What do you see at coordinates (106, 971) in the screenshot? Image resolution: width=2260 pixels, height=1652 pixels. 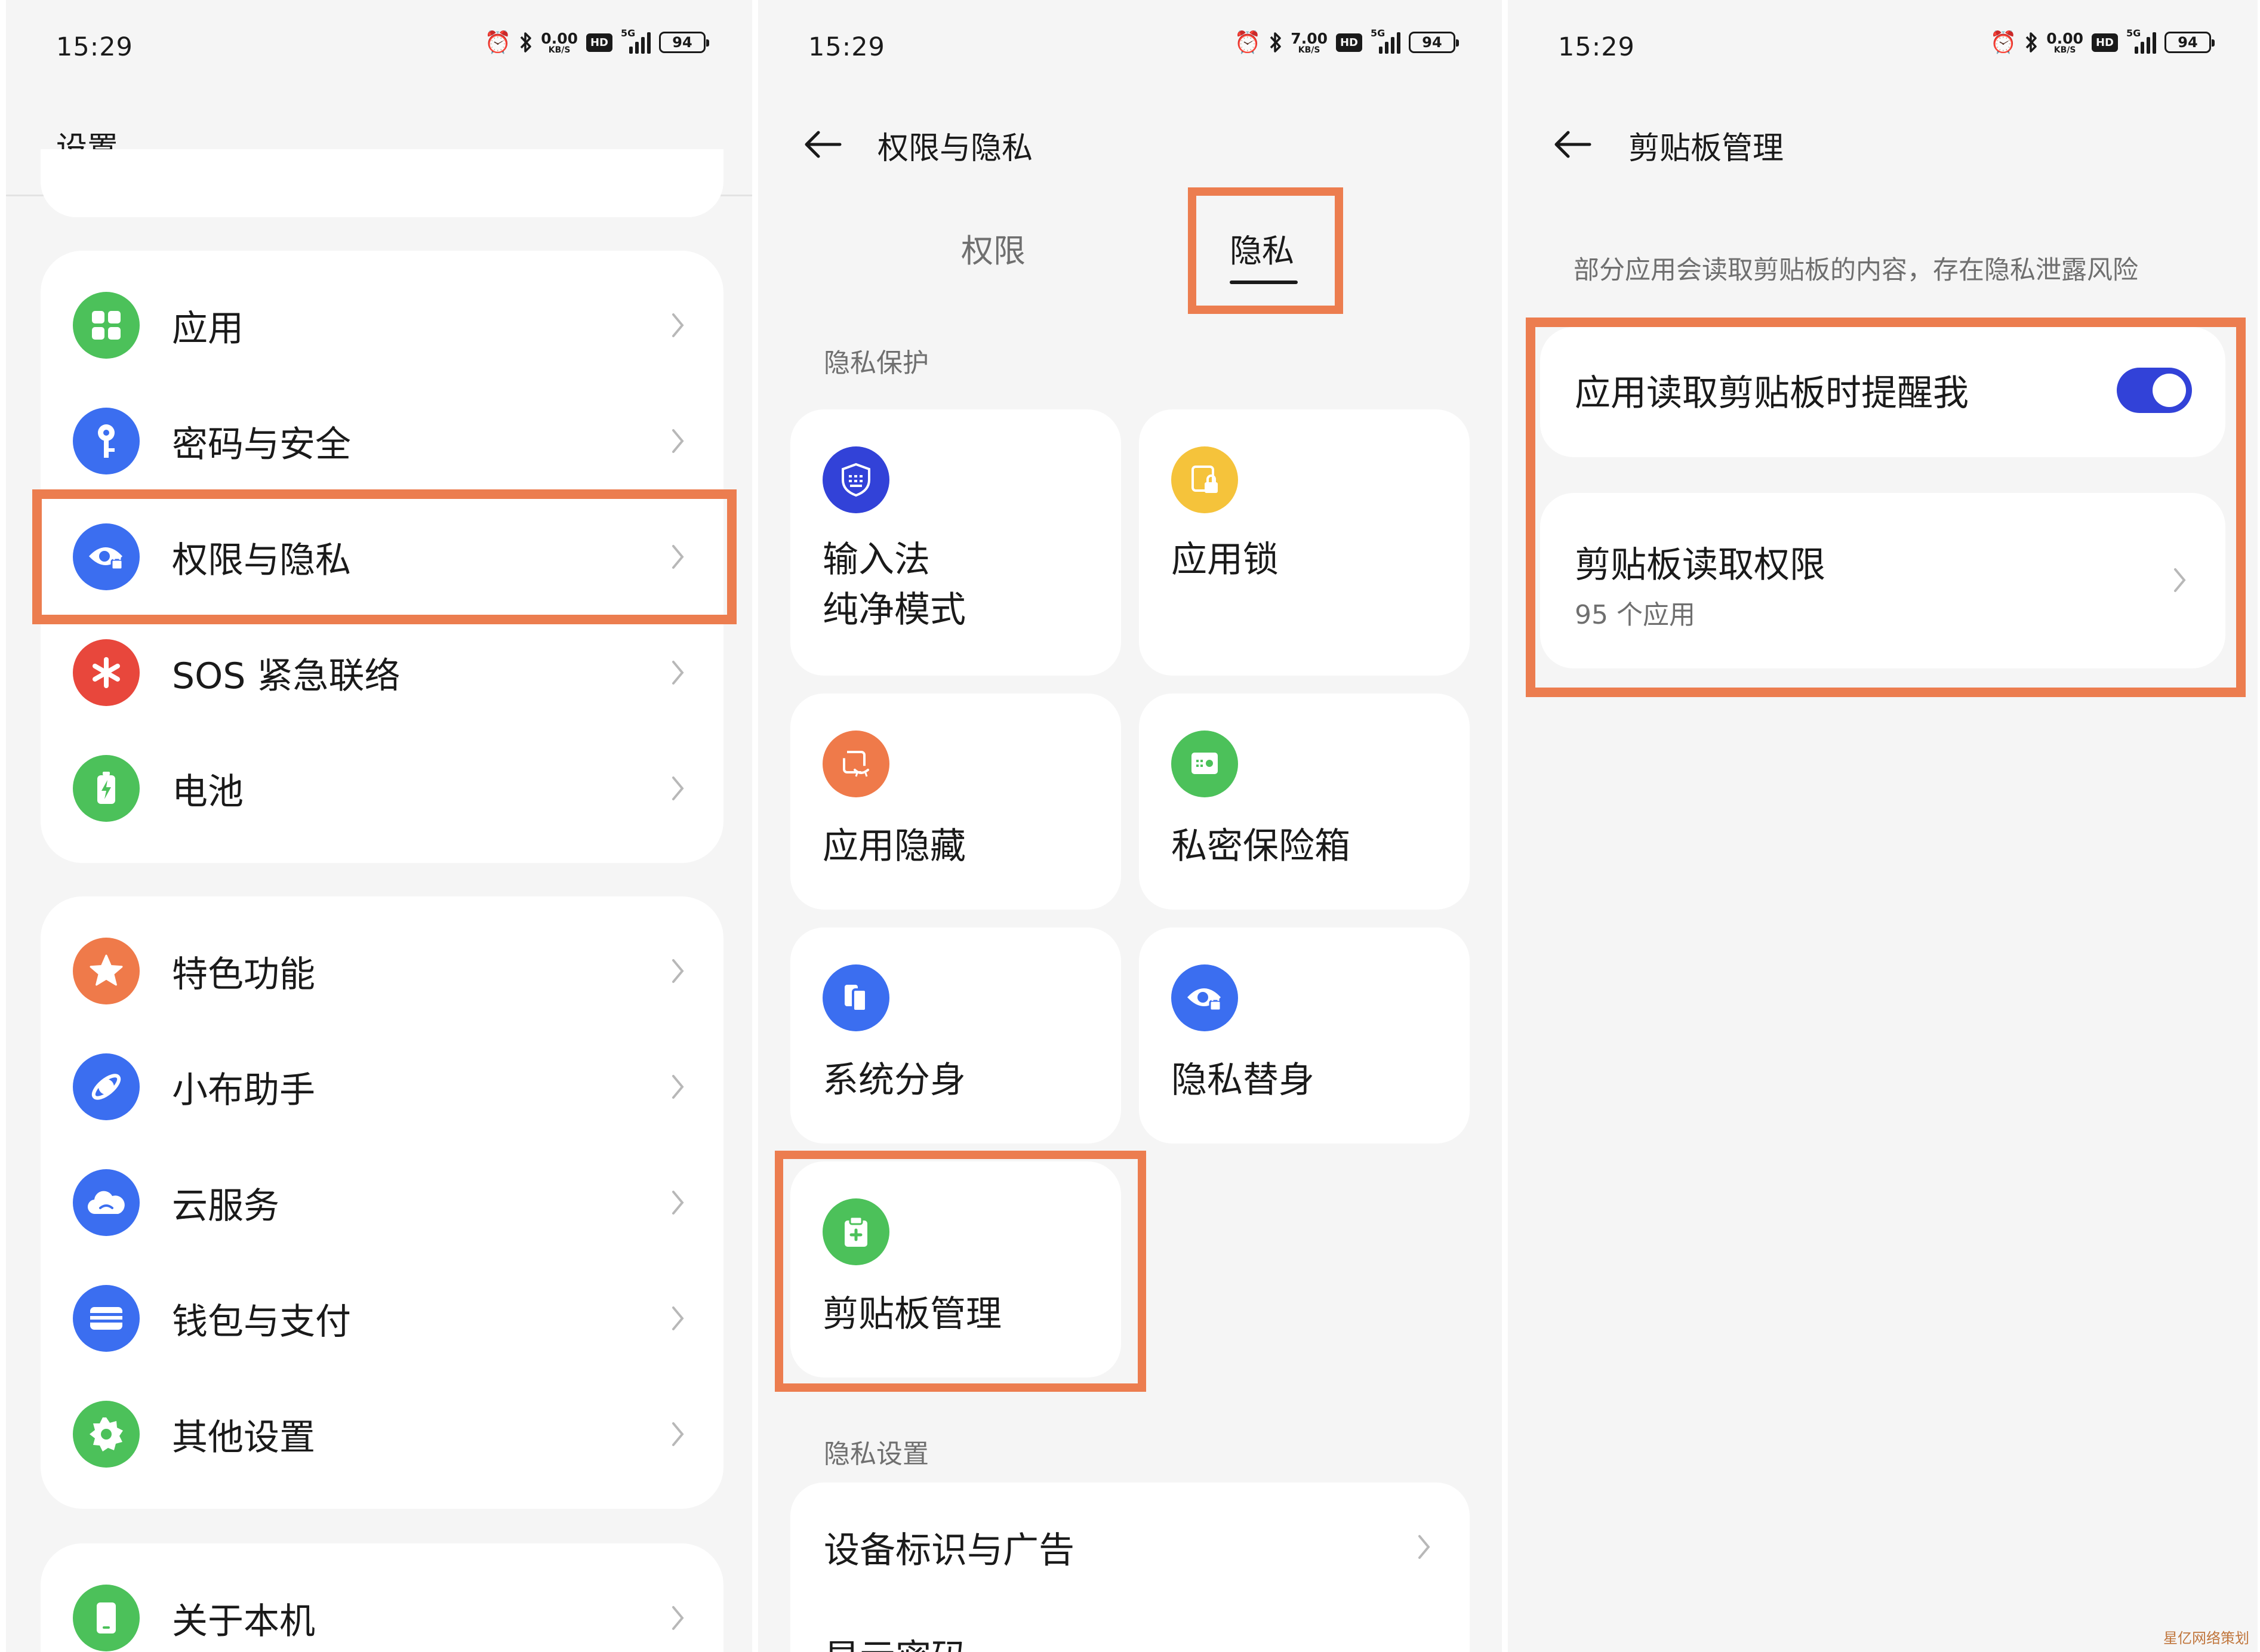 I see `star-icon` at bounding box center [106, 971].